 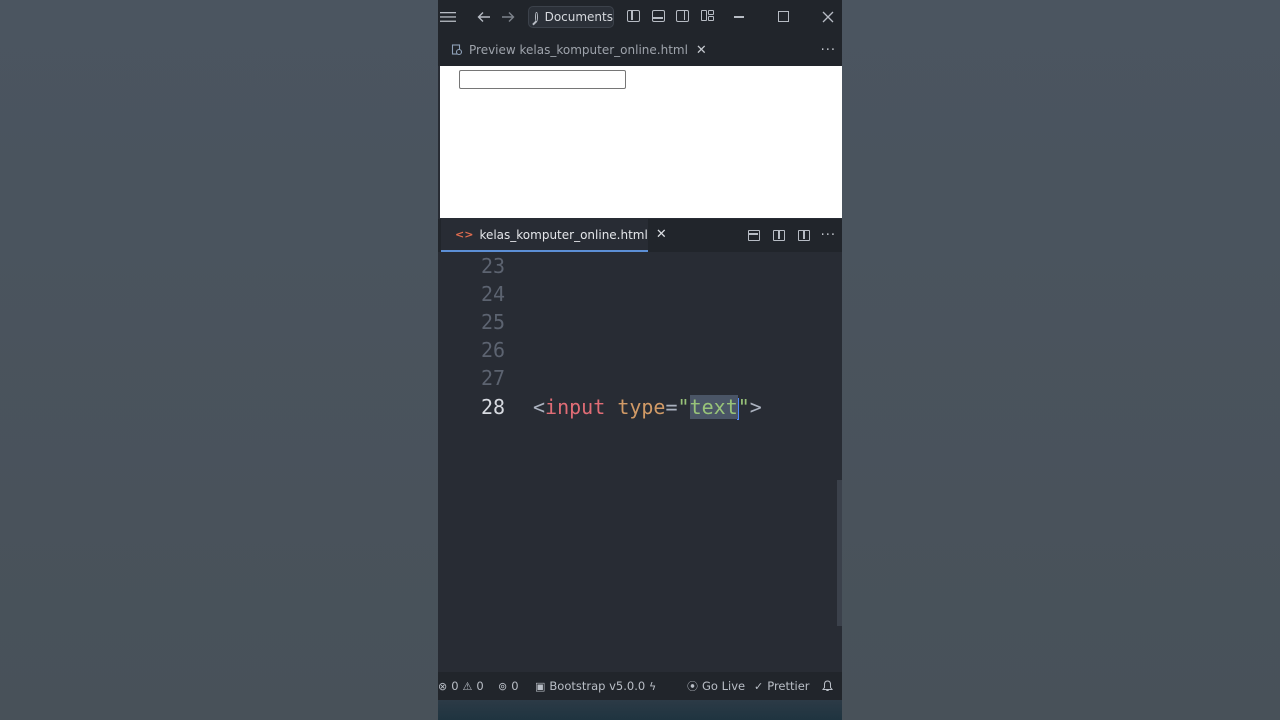 I want to click on code-line: 26, so click(x=640, y=350).